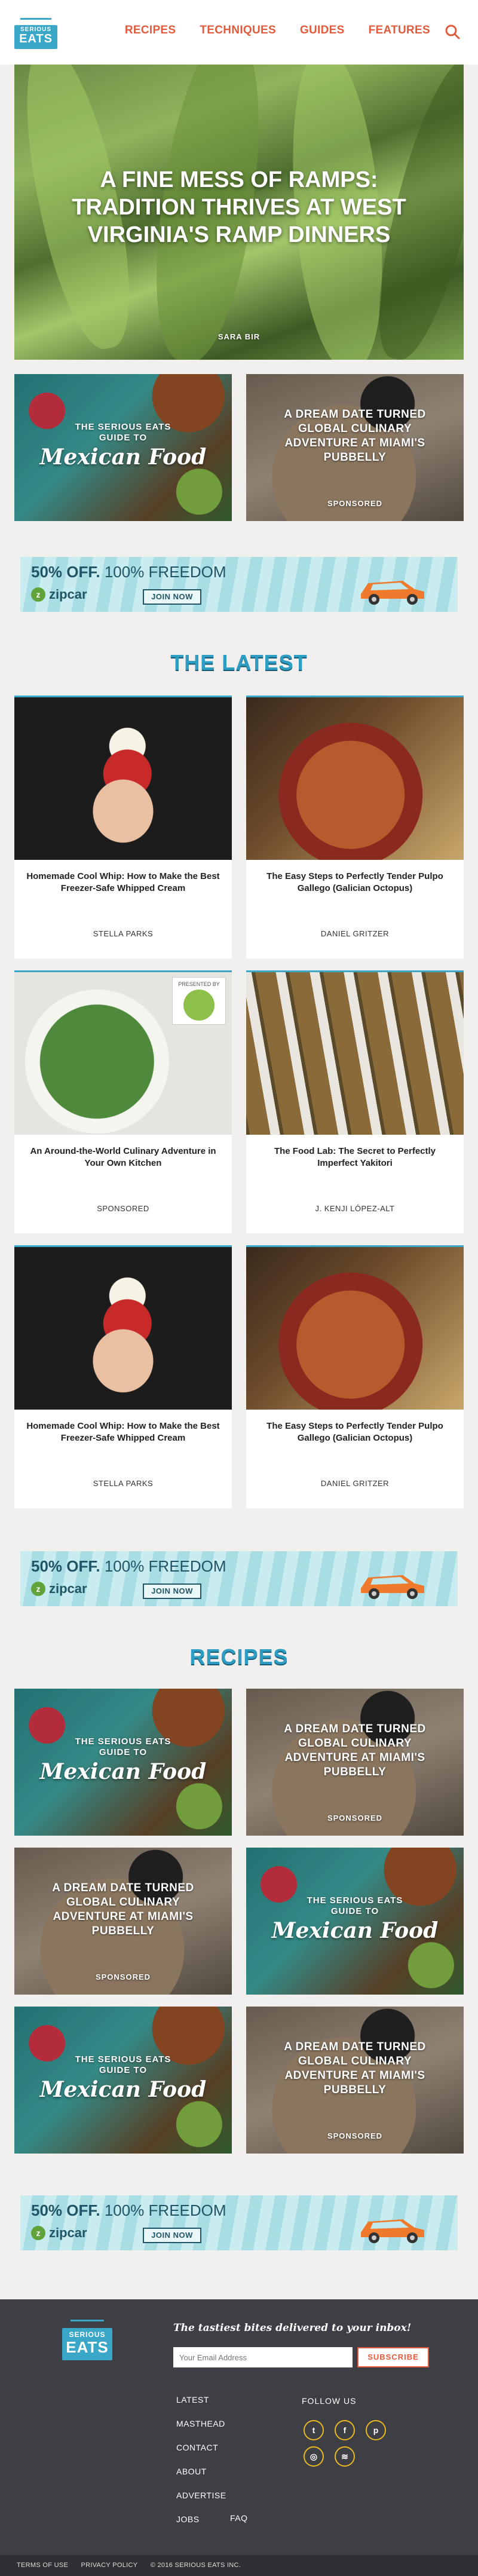 The width and height of the screenshot is (478, 2576). Describe the element at coordinates (355, 1209) in the screenshot. I see `article-byline: J. KENJI LÓPEZ-ALT` at that location.